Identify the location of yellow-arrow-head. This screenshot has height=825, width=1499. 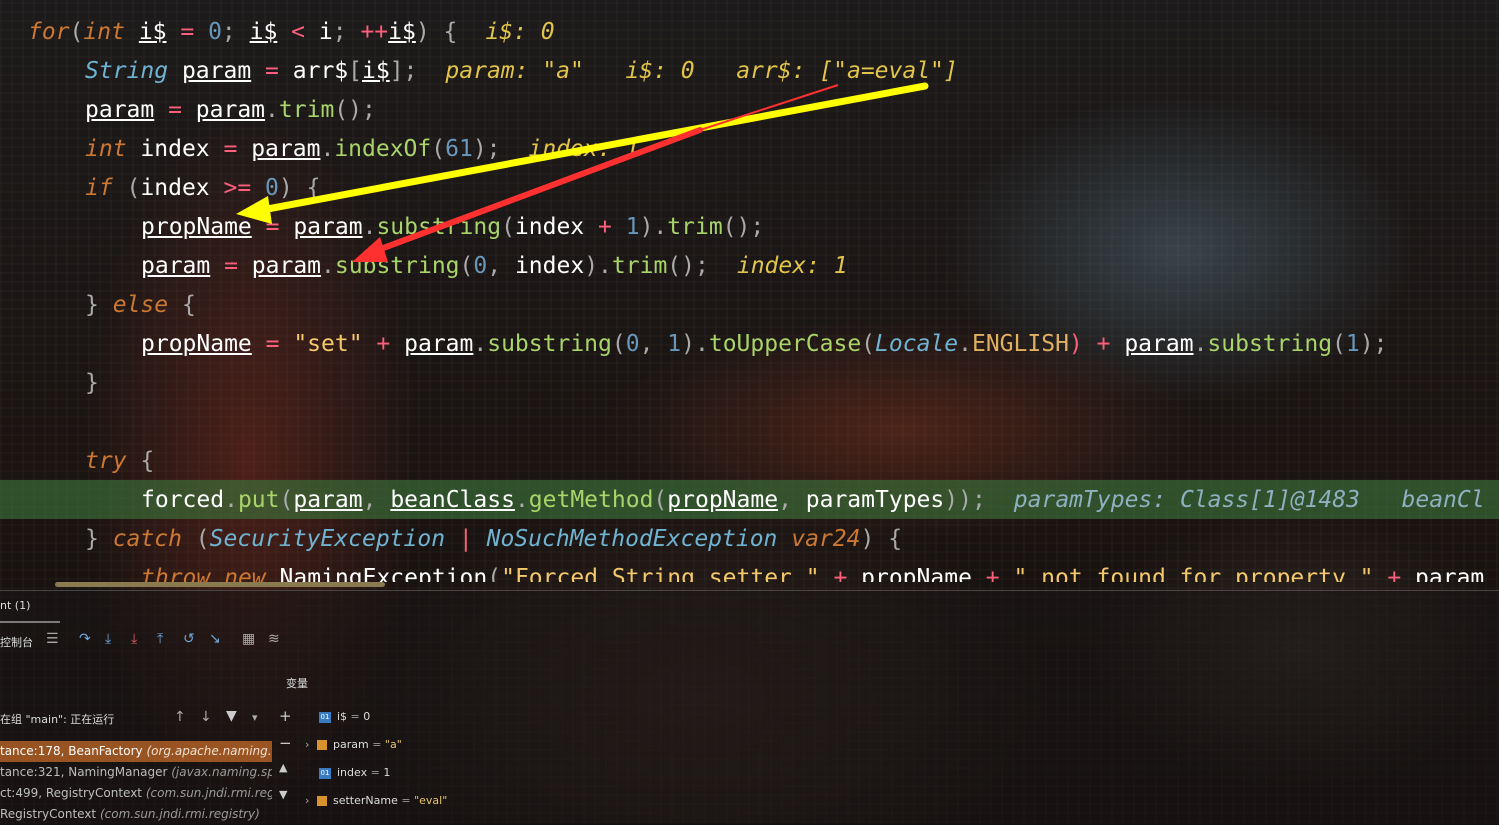
(254, 210).